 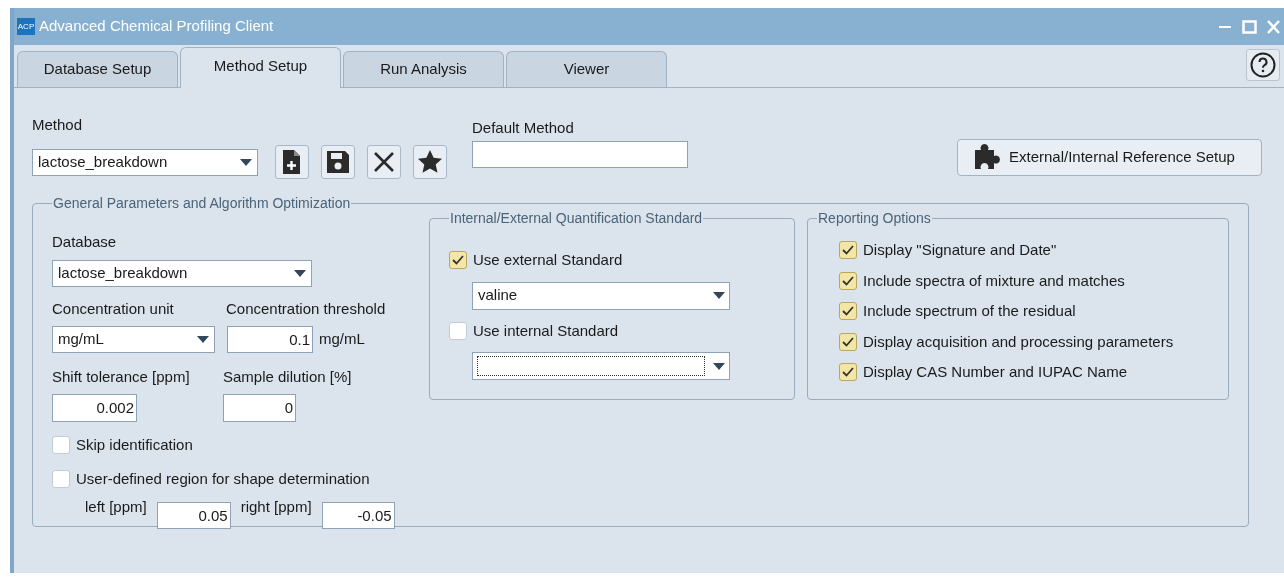 What do you see at coordinates (306, 308) in the screenshot?
I see `field-label: Concentration threshold` at bounding box center [306, 308].